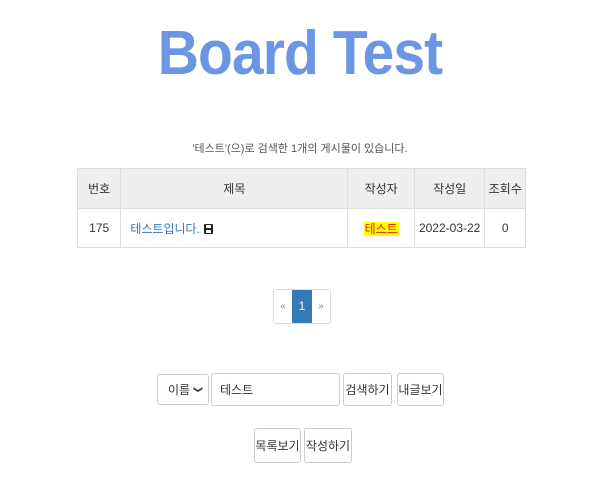 The width and height of the screenshot is (600, 500). What do you see at coordinates (300, 149) in the screenshot?
I see `search-result-summary: '테스트'(으)로 검색한 1개의 게시물이 있습니다.` at bounding box center [300, 149].